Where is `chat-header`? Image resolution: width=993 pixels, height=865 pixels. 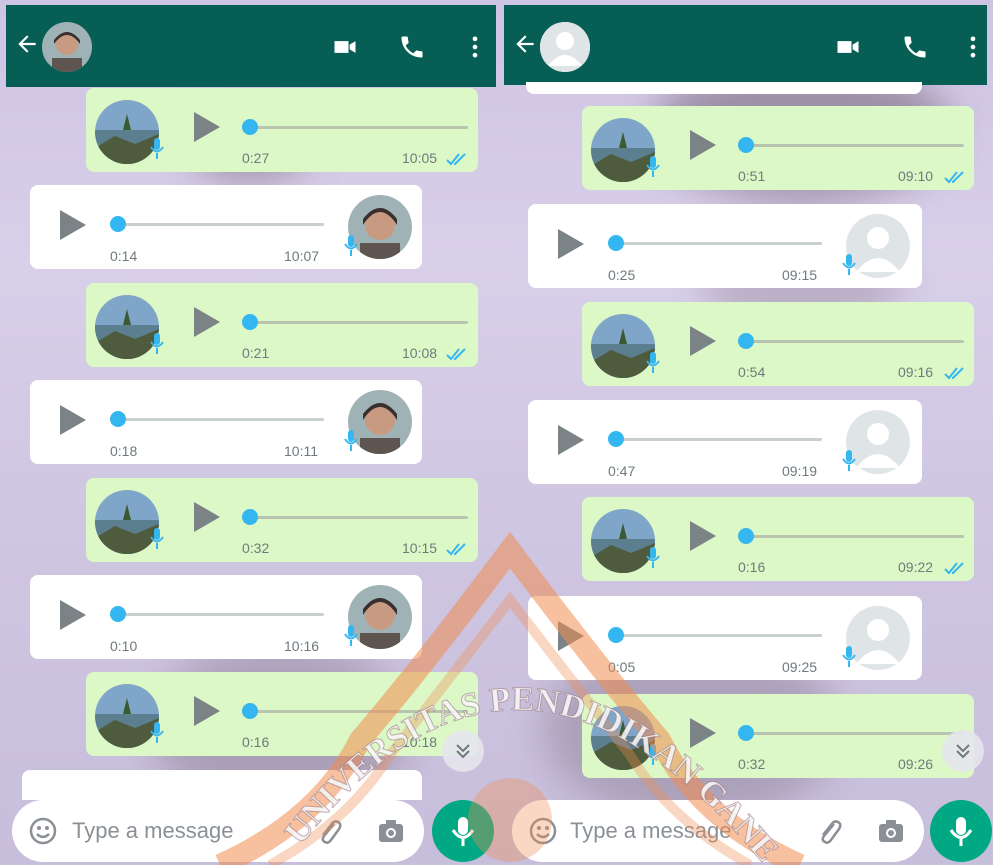
chat-header is located at coordinates (251, 46).